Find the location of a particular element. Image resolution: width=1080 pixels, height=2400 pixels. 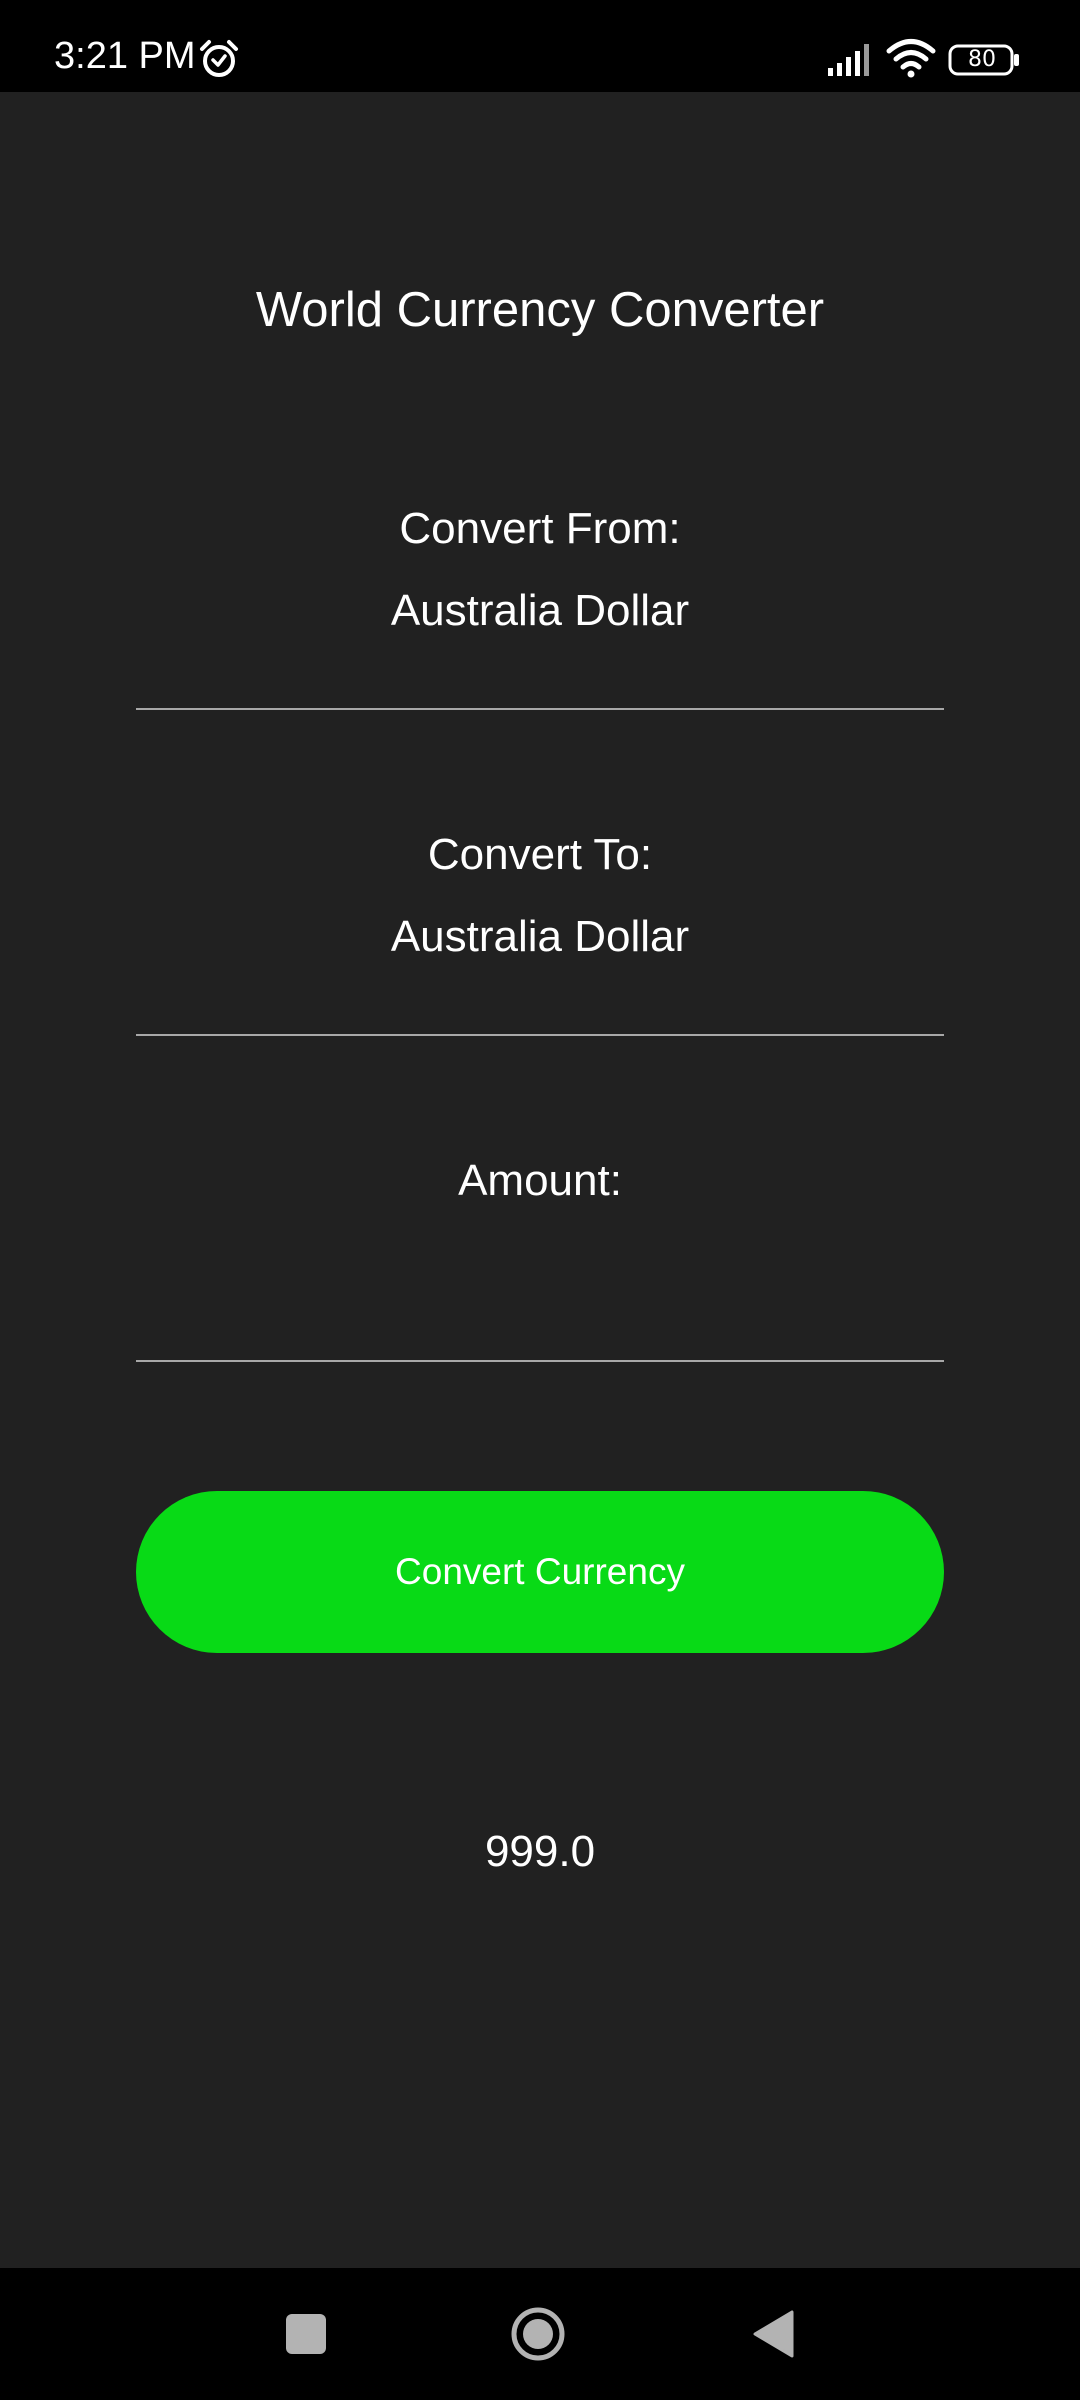

convert-from-divider is located at coordinates (540, 709).